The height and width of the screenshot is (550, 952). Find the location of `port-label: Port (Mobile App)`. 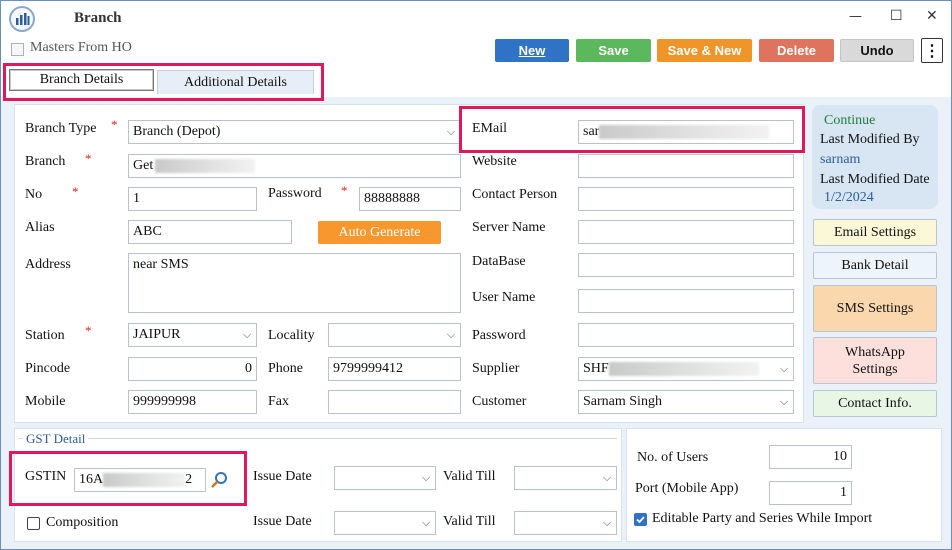

port-label: Port (Mobile App) is located at coordinates (687, 488).